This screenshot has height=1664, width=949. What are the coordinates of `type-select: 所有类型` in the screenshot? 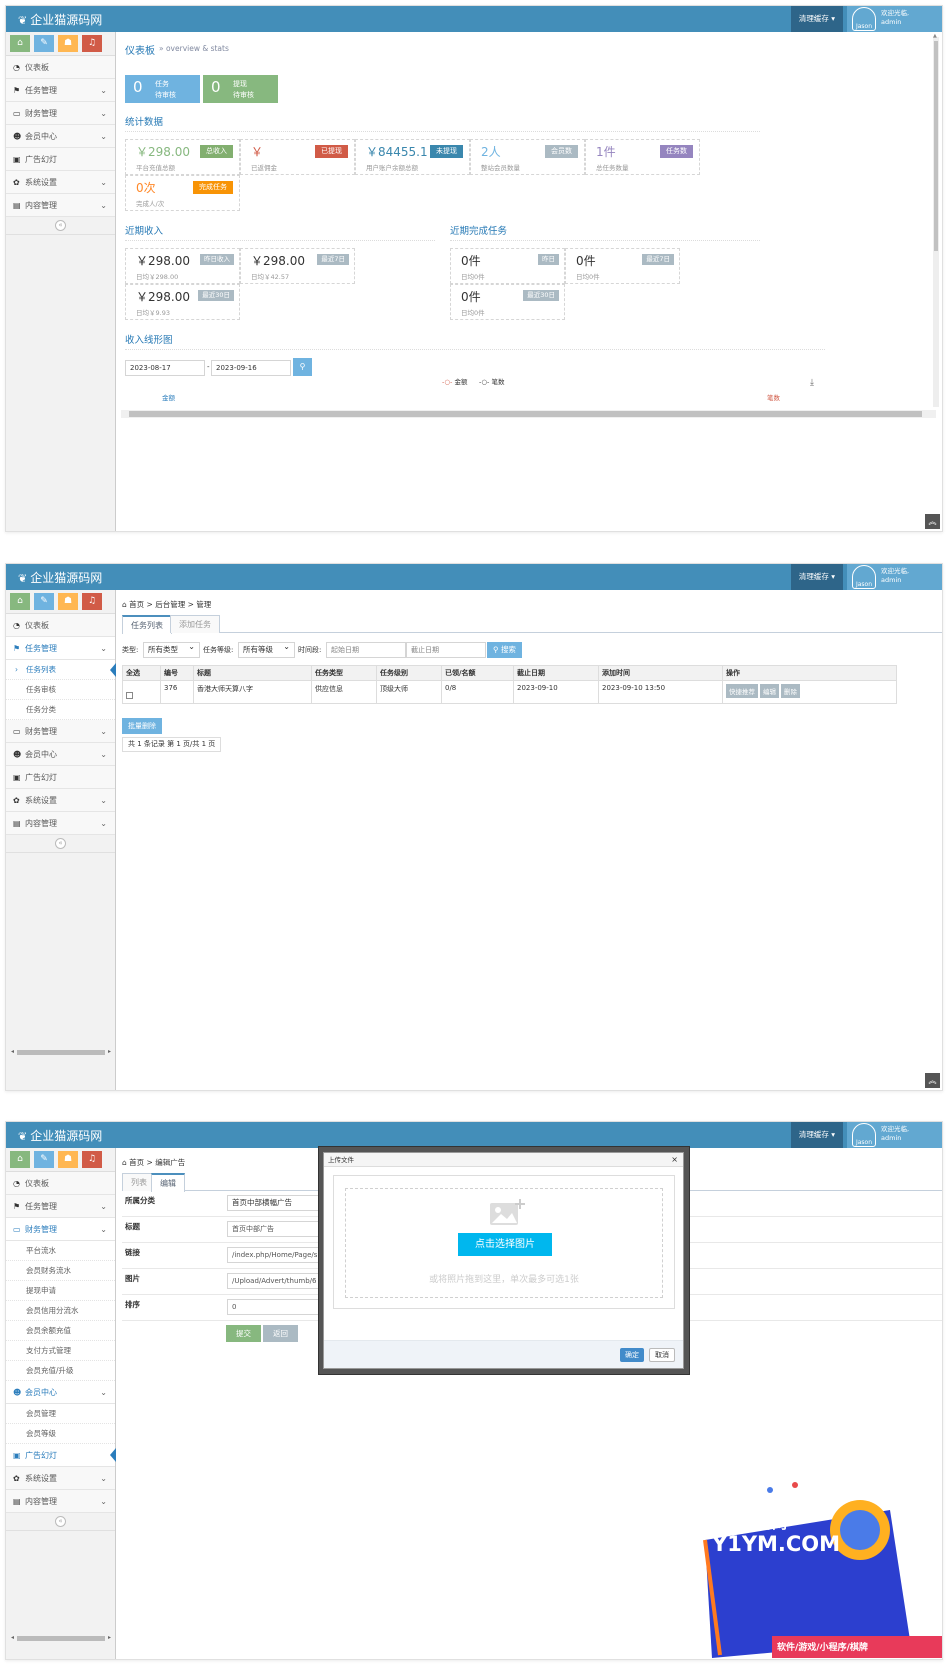 It's located at (171, 649).